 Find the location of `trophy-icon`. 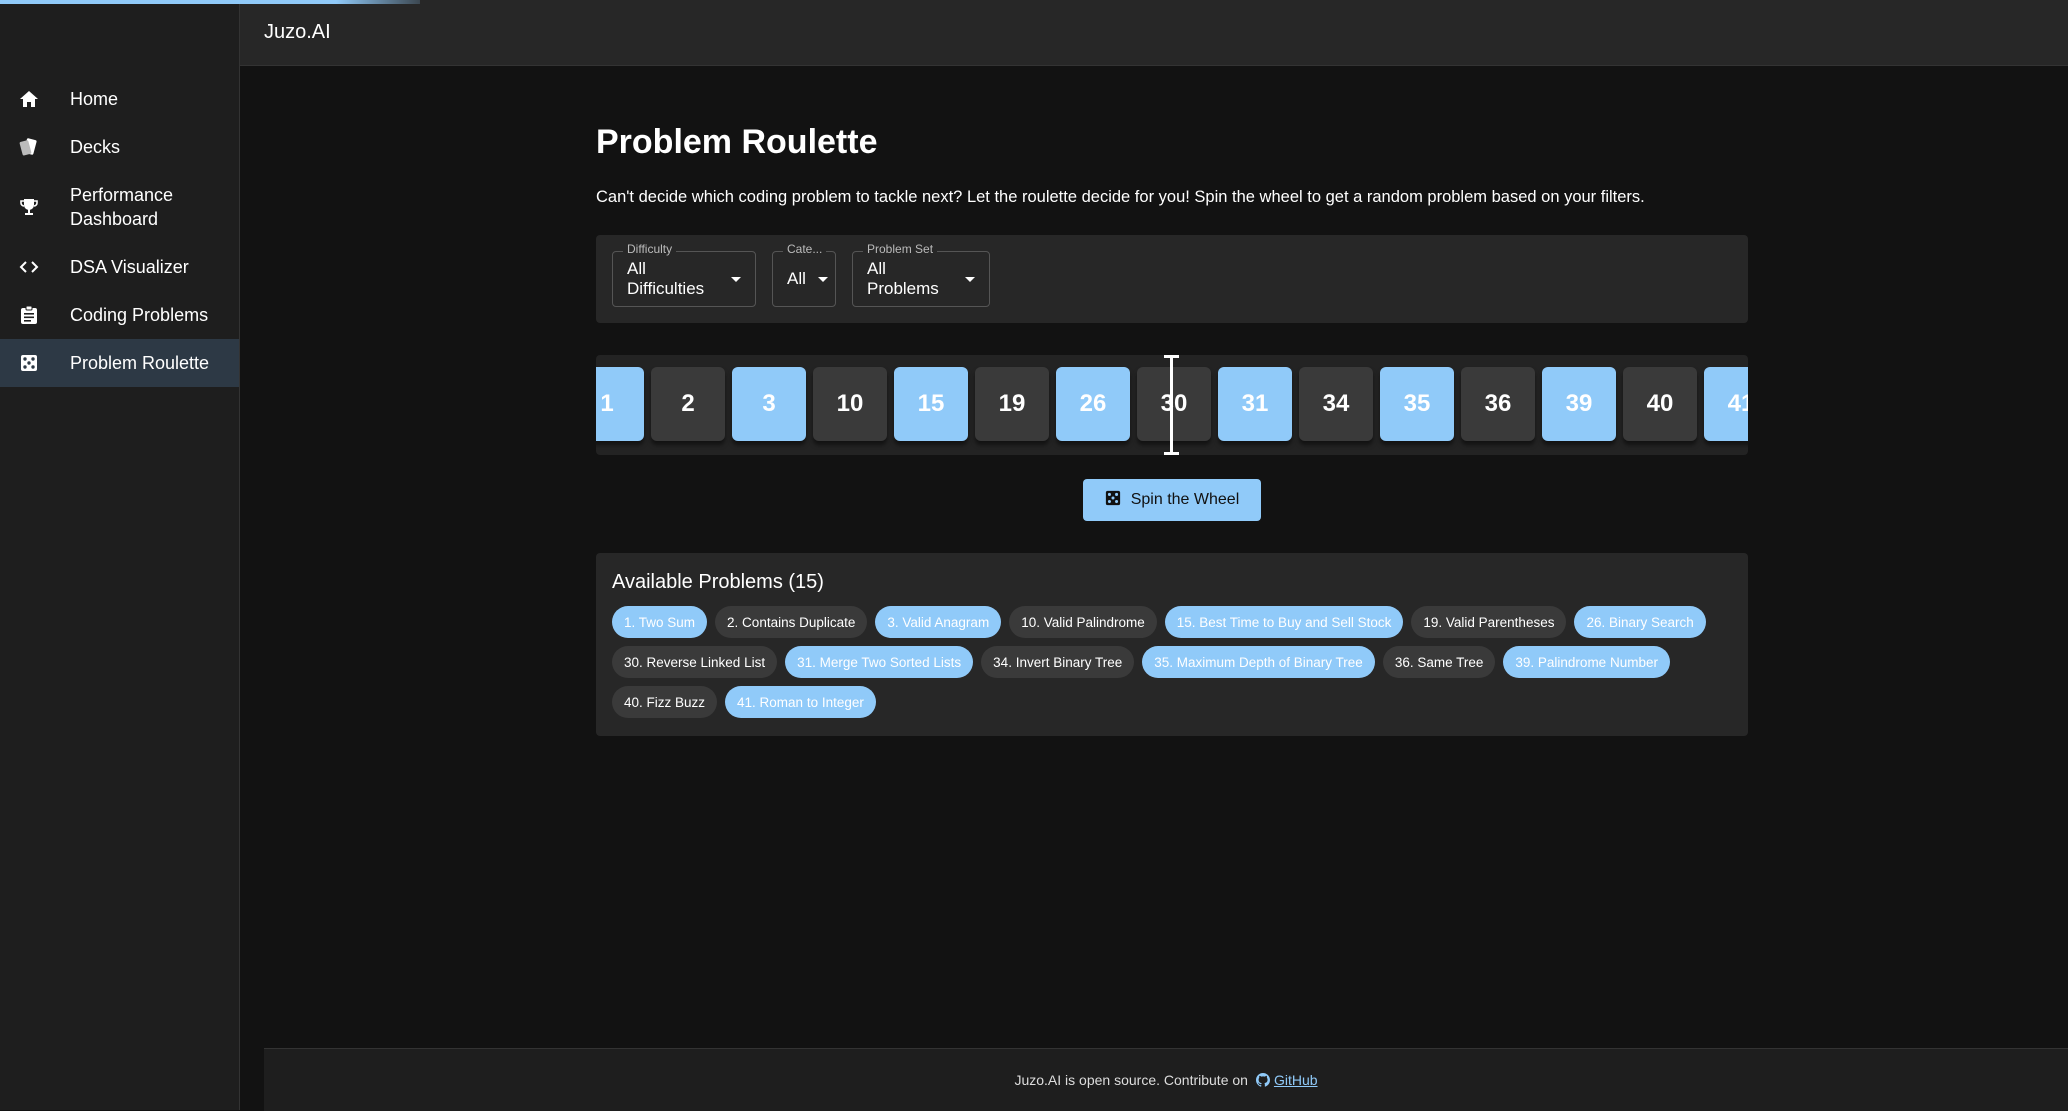

trophy-icon is located at coordinates (29, 207).